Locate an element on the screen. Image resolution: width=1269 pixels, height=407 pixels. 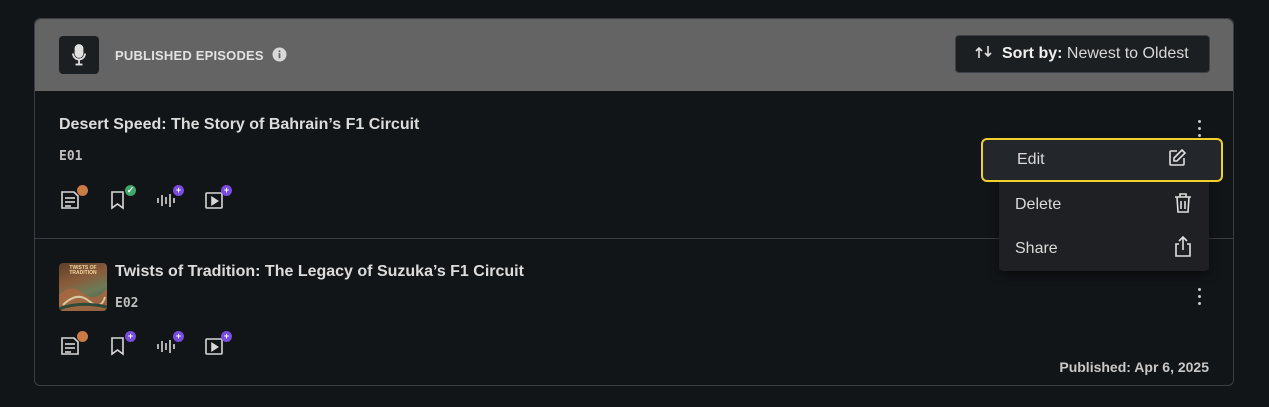
episode-context-menu: Edit Delete Share is located at coordinates (1102, 204).